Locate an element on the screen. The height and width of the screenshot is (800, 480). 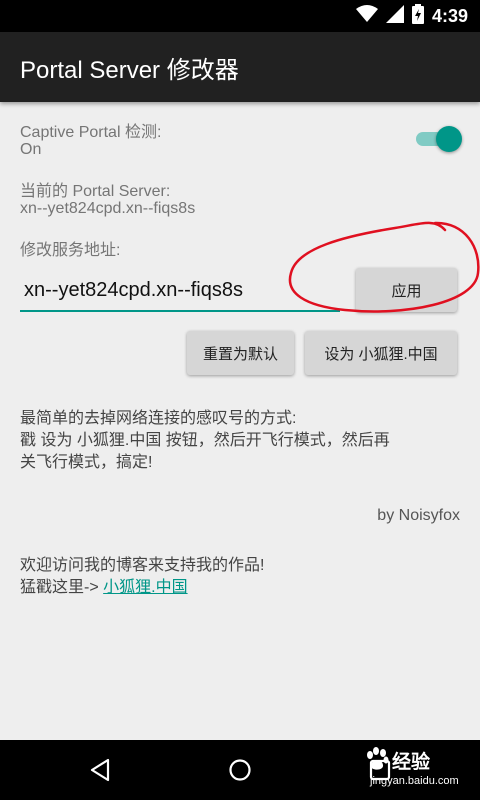
instructions-line-3: 关飞行模式，搞定! is located at coordinates (86, 462).